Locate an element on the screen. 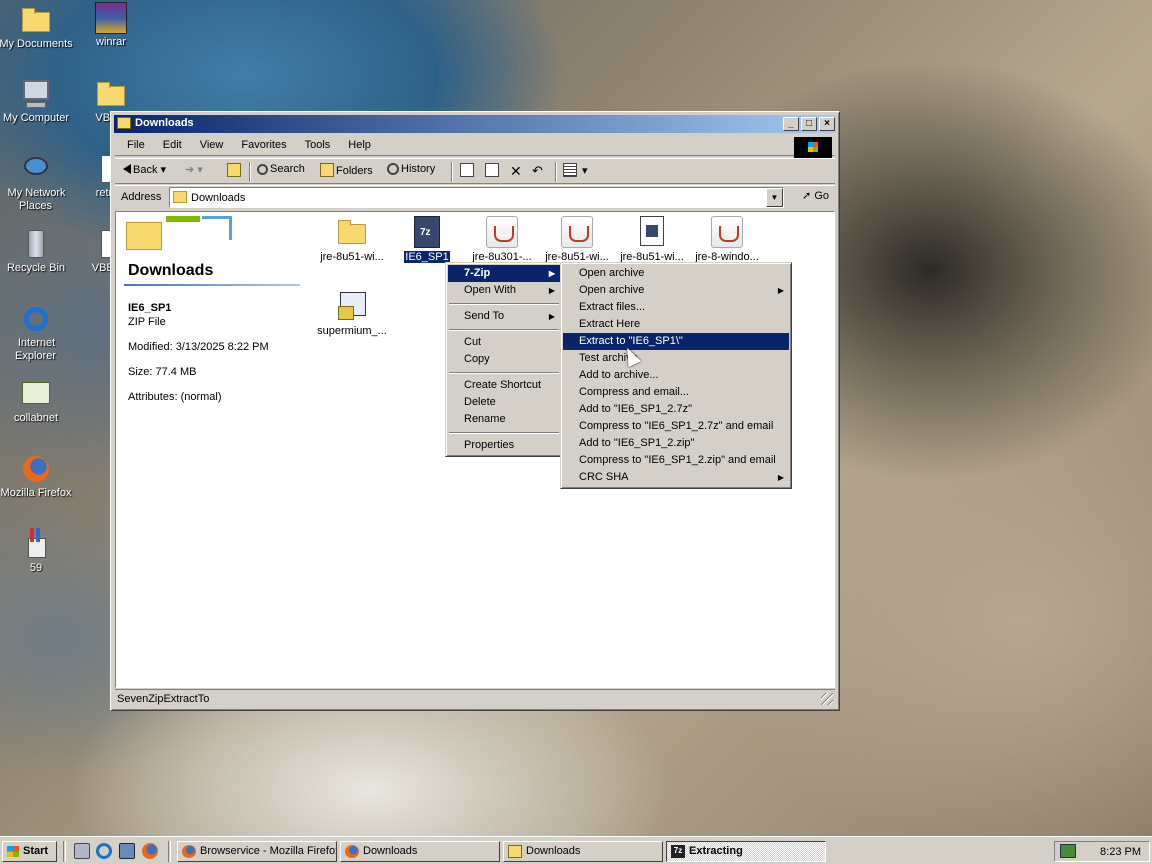  copy-to-icon is located at coordinates (492, 170).